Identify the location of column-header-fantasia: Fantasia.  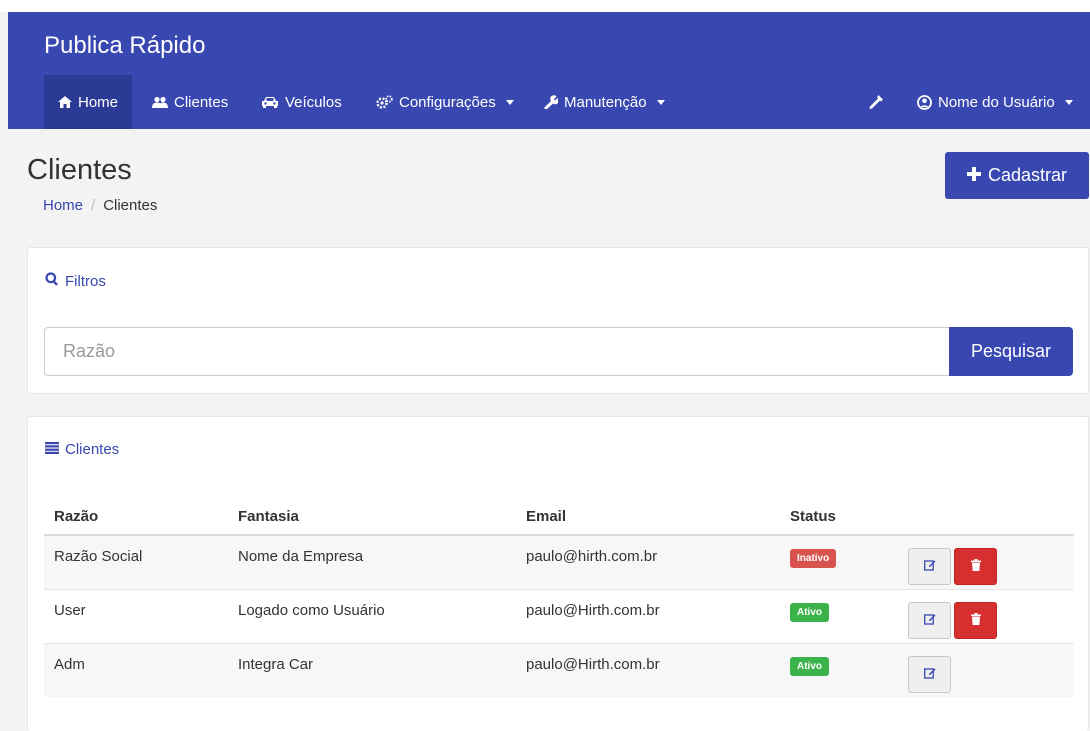
(372, 517).